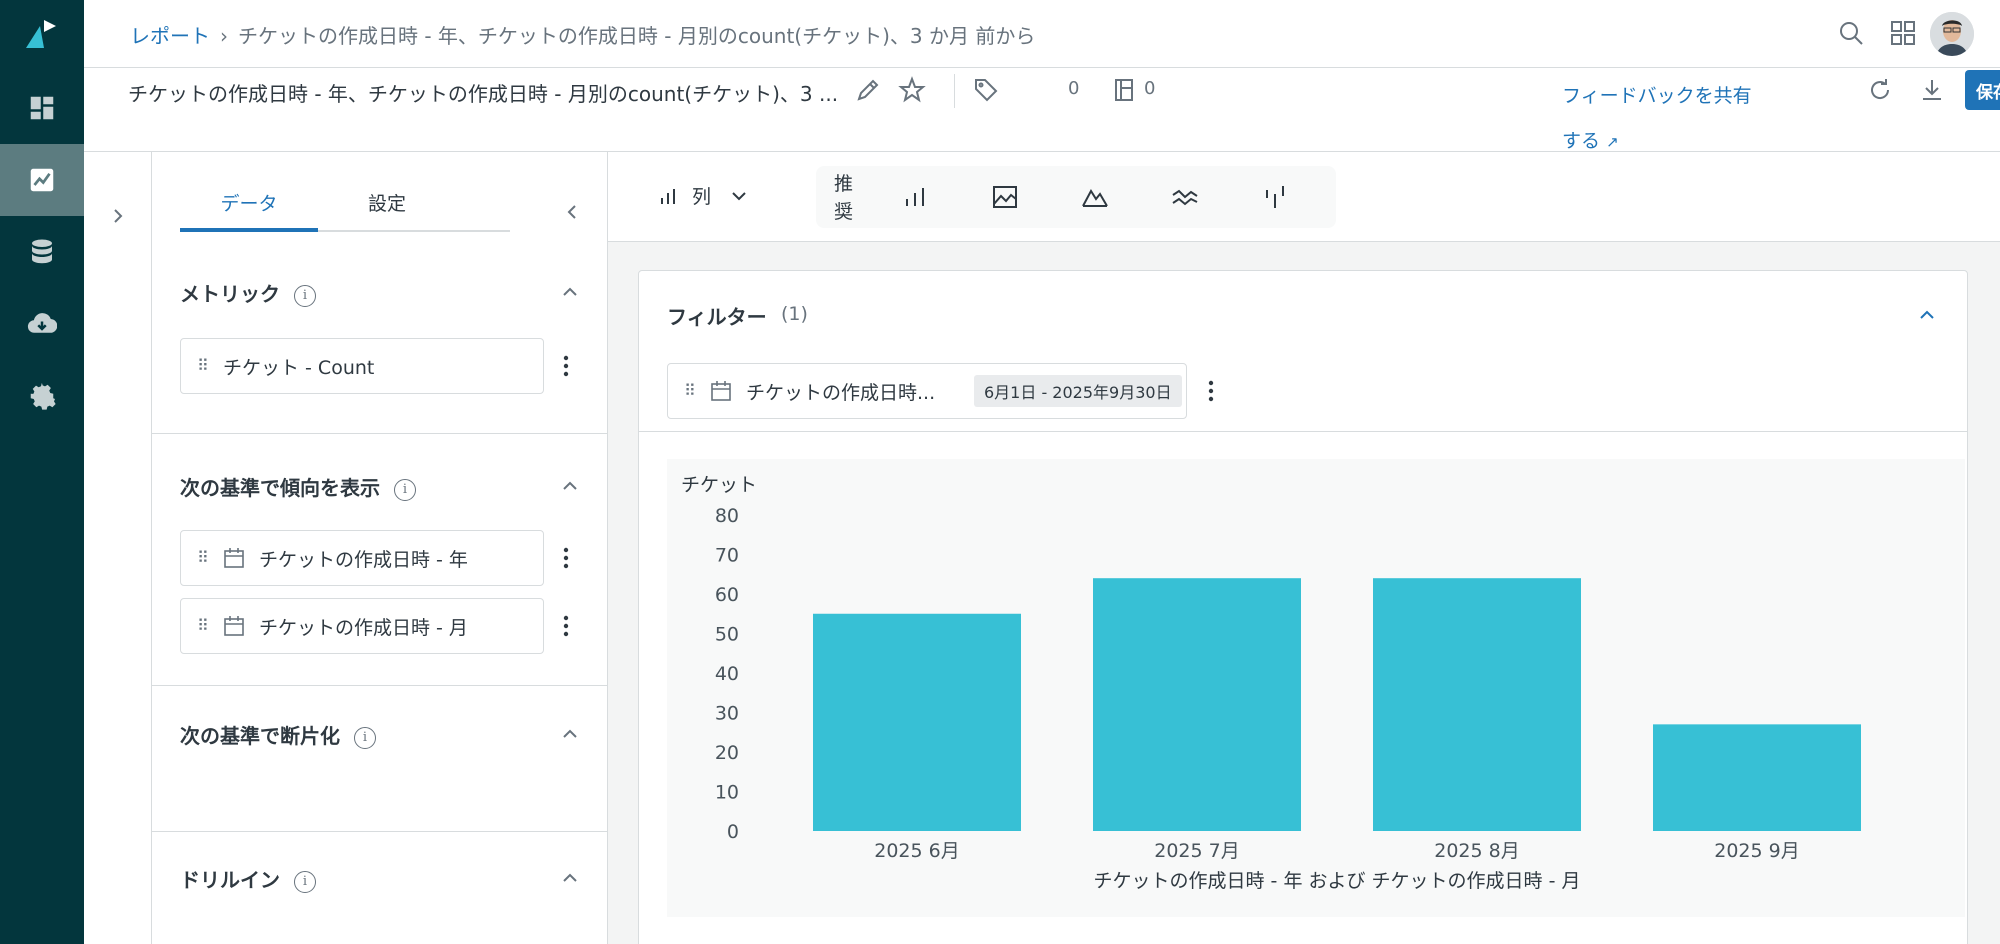 The image size is (2000, 944). I want to click on trend-heading: 次の基準で傾向を表示 i, so click(298, 486).